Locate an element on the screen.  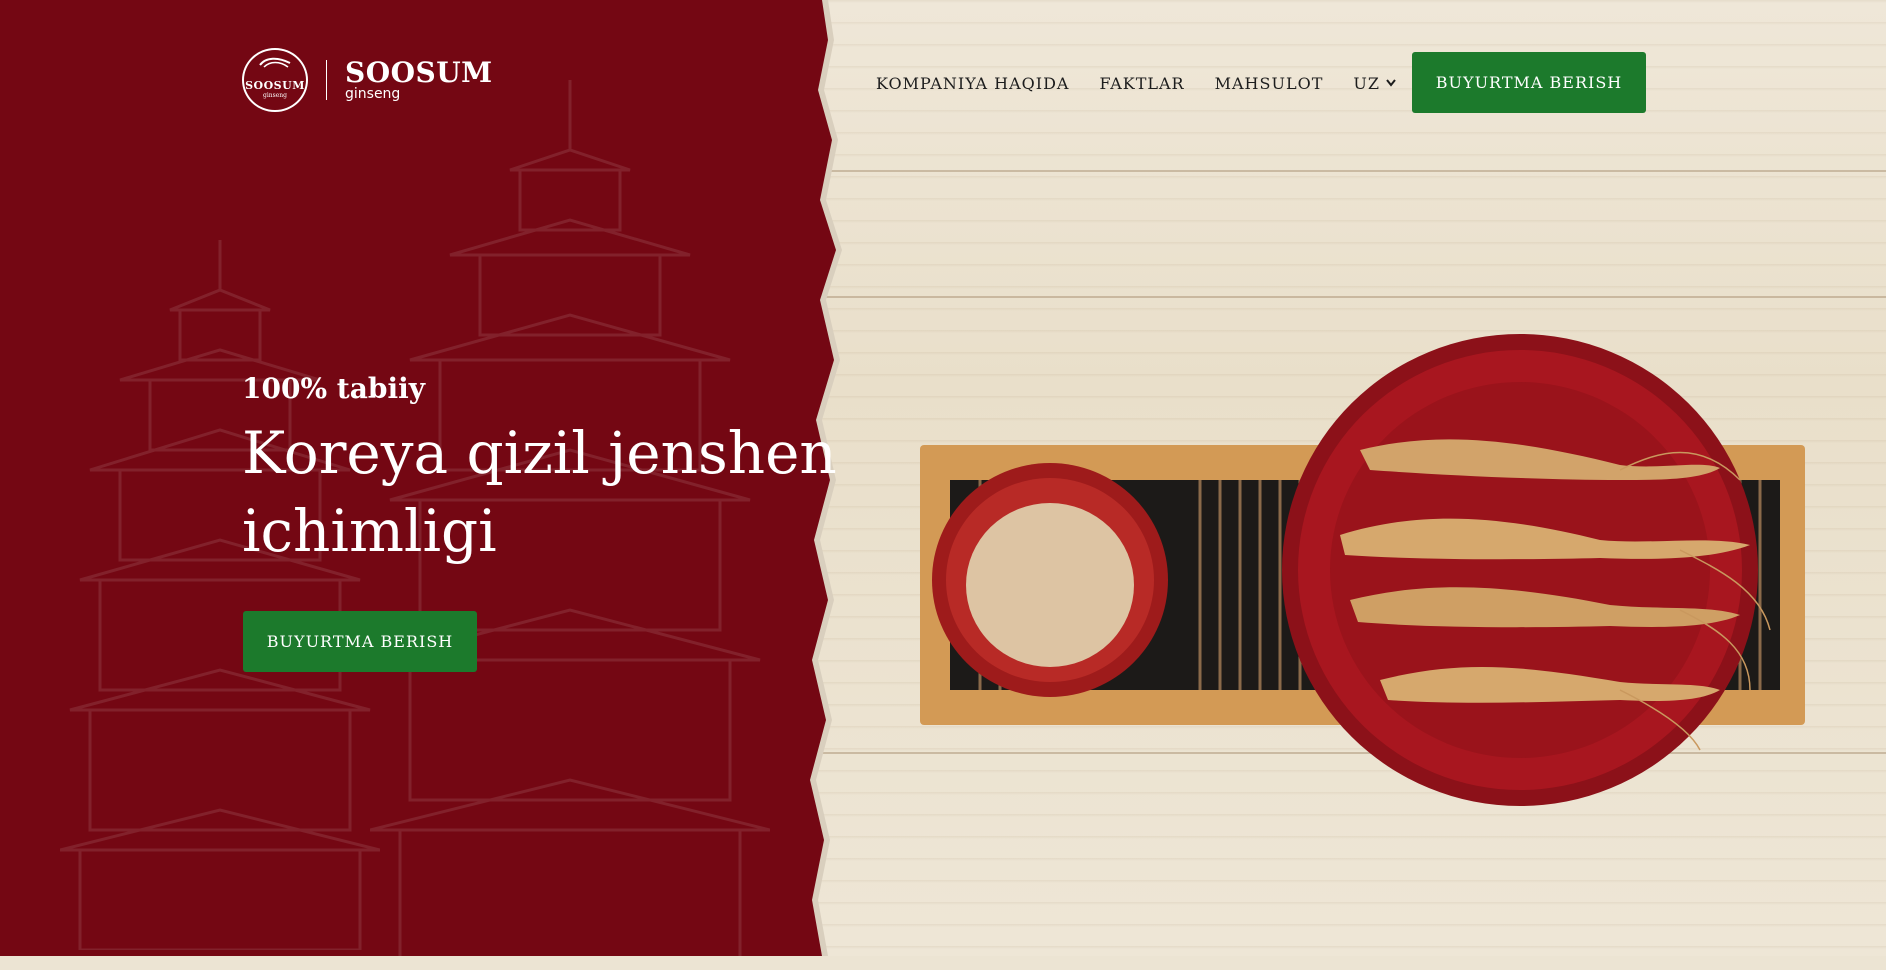
main-nav: KOMPANIYA HAQIDA FAKTLAR MAHSULOT UZ is located at coordinates (1151, 83).